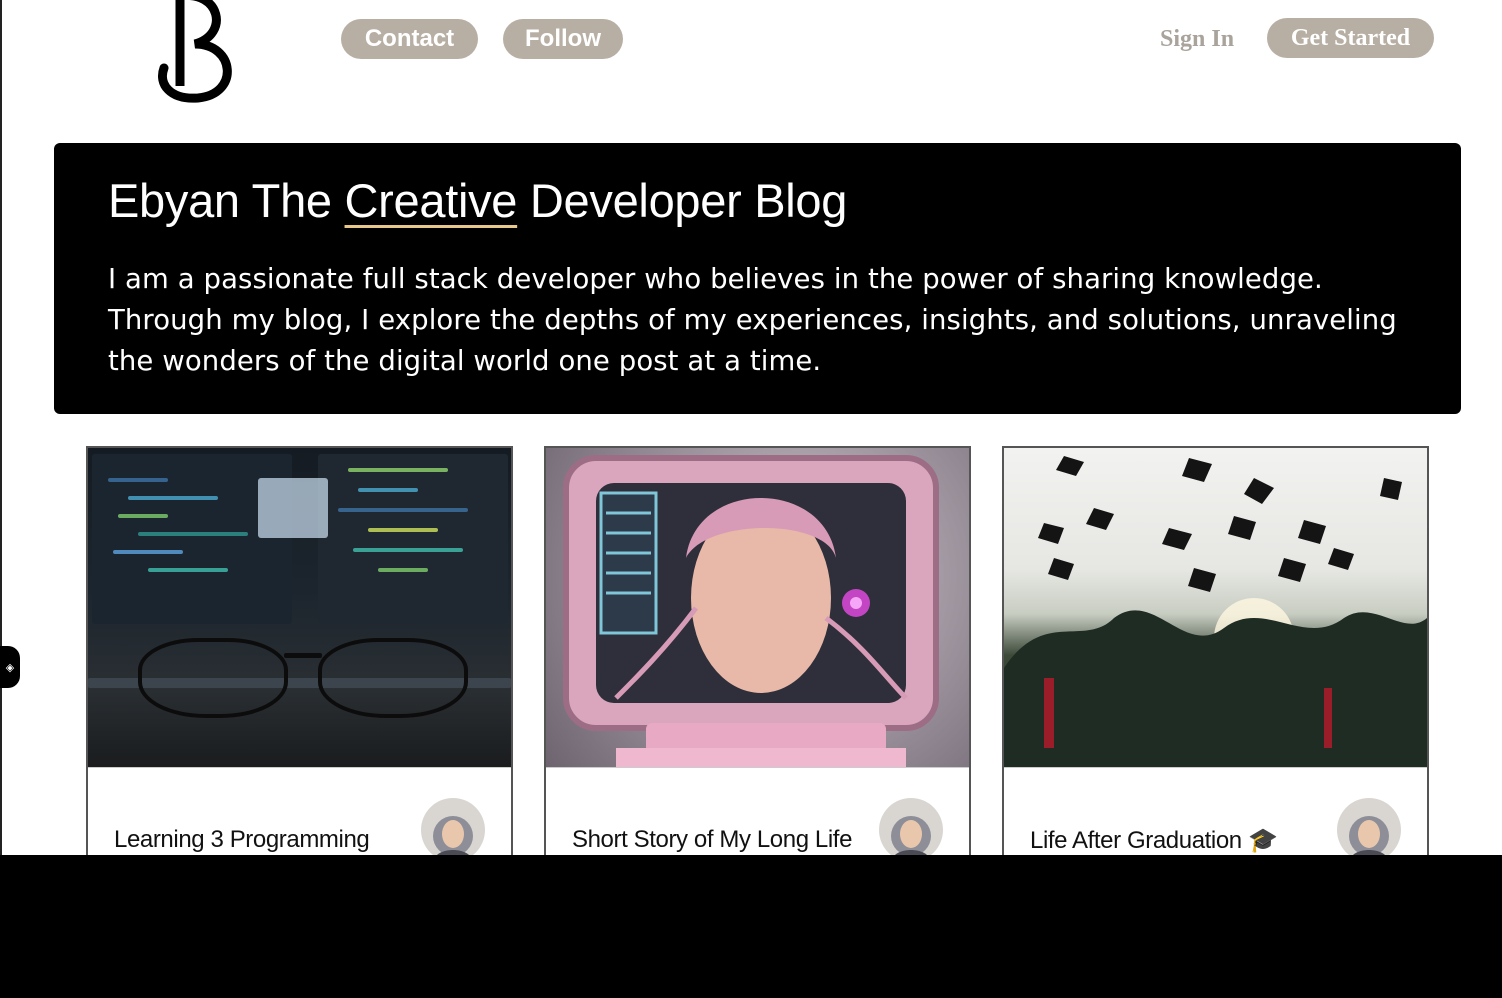 Image resolution: width=1502 pixels, height=998 pixels. I want to click on hero-title-highlight: Creative, so click(431, 200).